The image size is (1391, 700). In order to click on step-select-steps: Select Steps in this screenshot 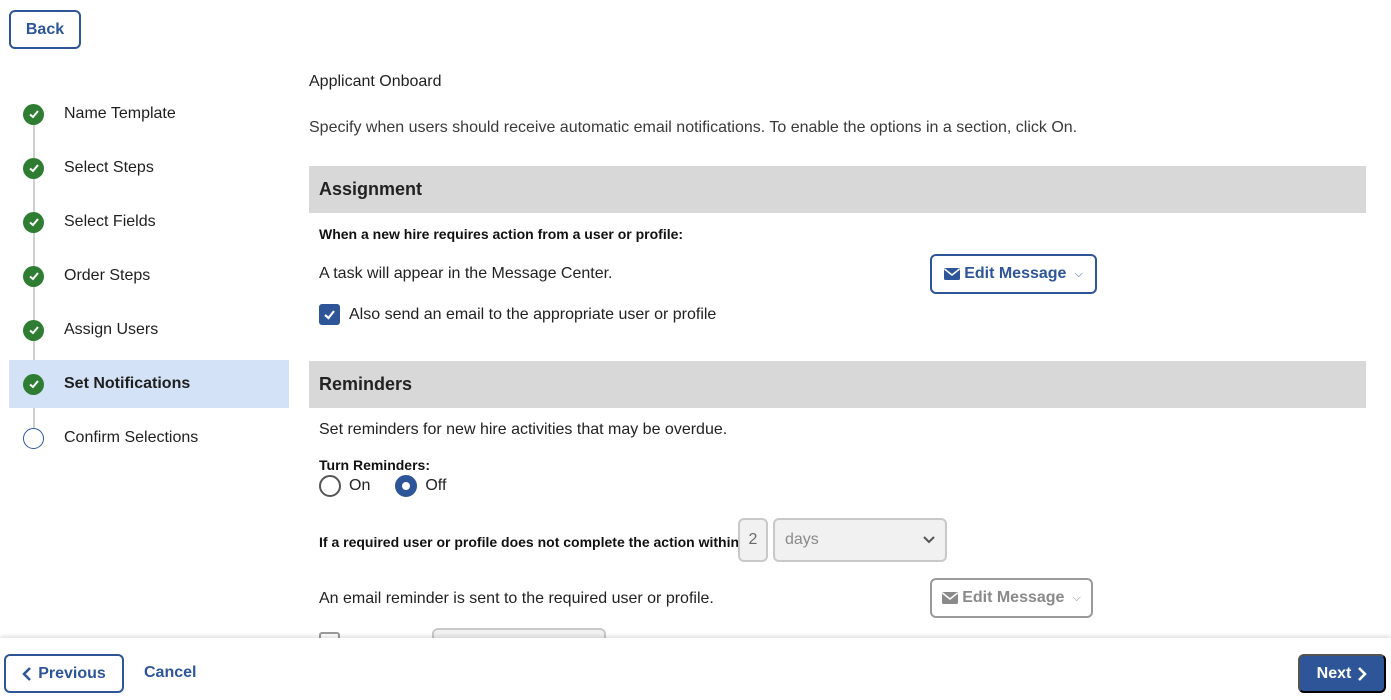, I will do `click(149, 168)`.